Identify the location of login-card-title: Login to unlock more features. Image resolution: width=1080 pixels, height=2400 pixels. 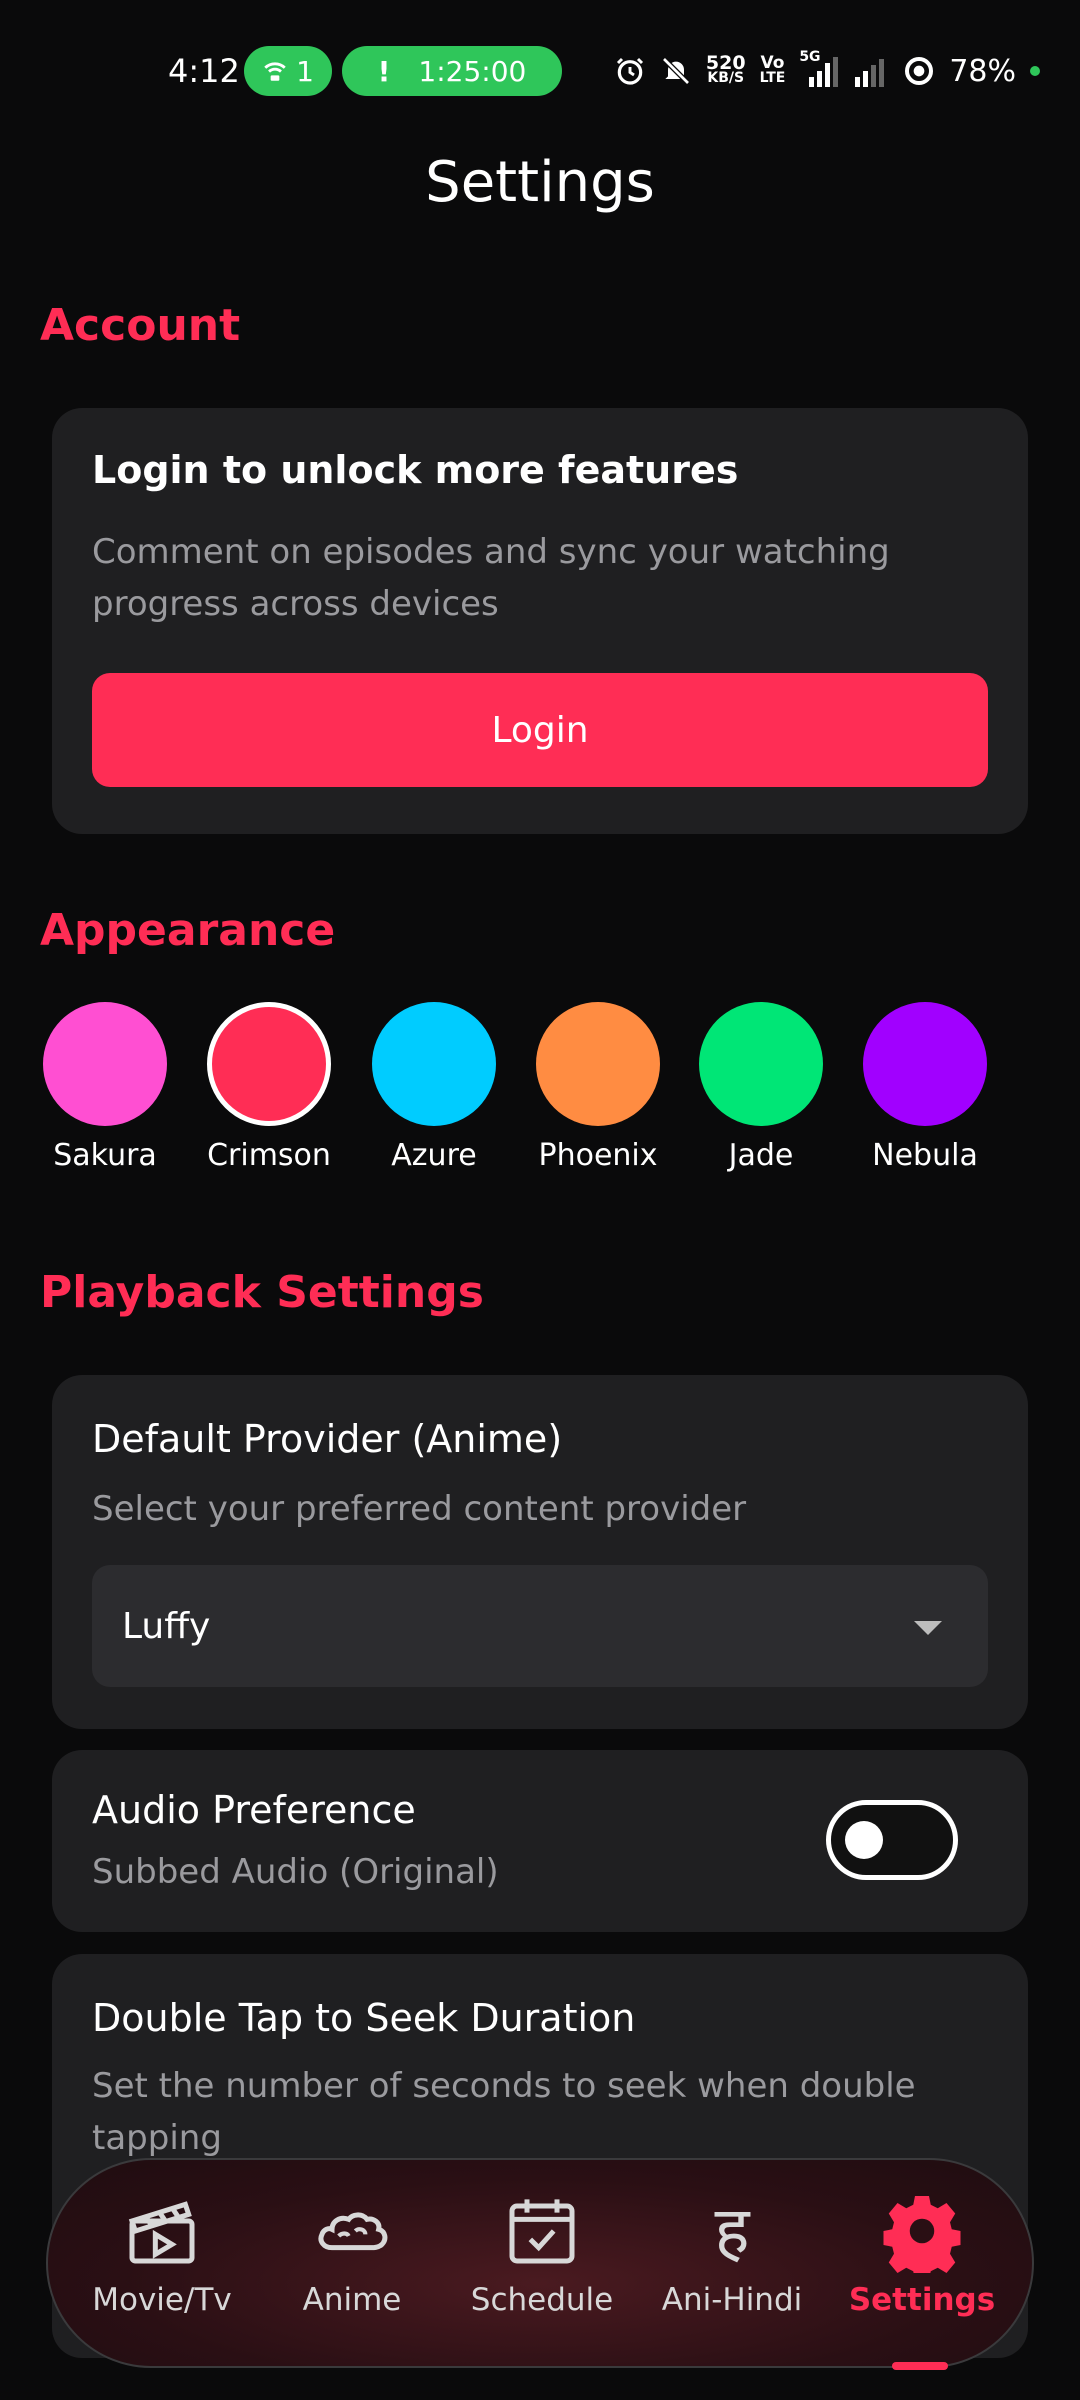
(415, 470).